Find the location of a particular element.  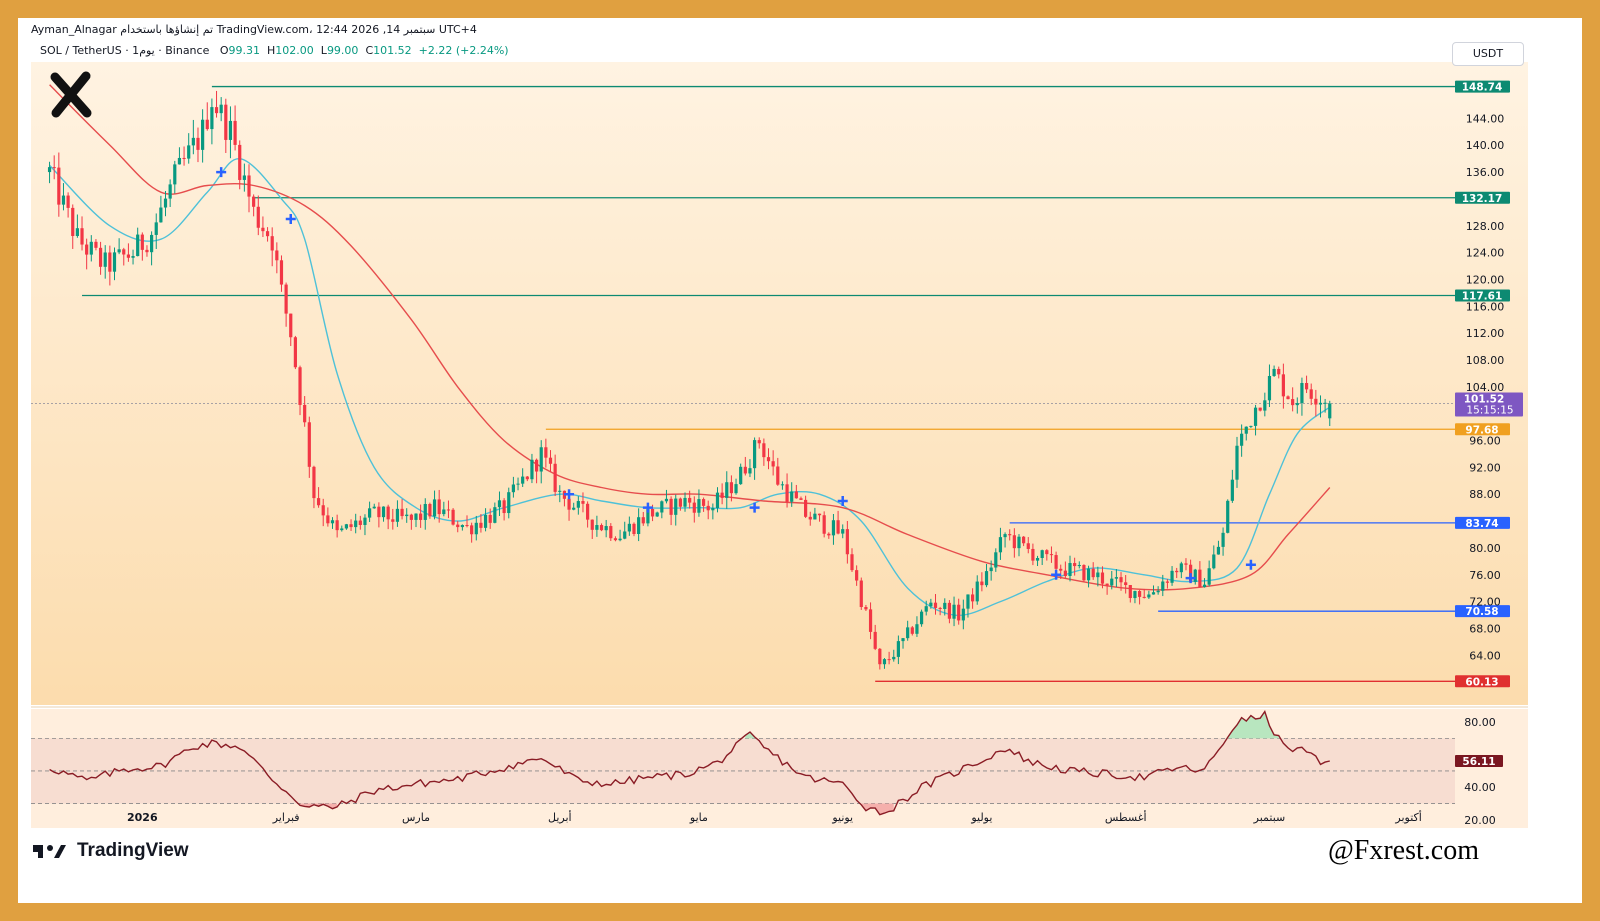

symbol-name: SOL / TetherUS · 1يوم · Binance is located at coordinates (124, 50).